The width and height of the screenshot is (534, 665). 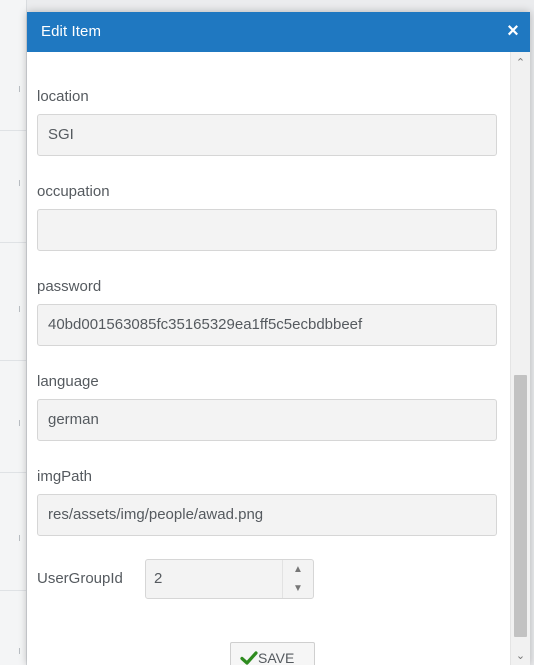 What do you see at coordinates (276, 657) in the screenshot?
I see `save-button-label: SAVE` at bounding box center [276, 657].